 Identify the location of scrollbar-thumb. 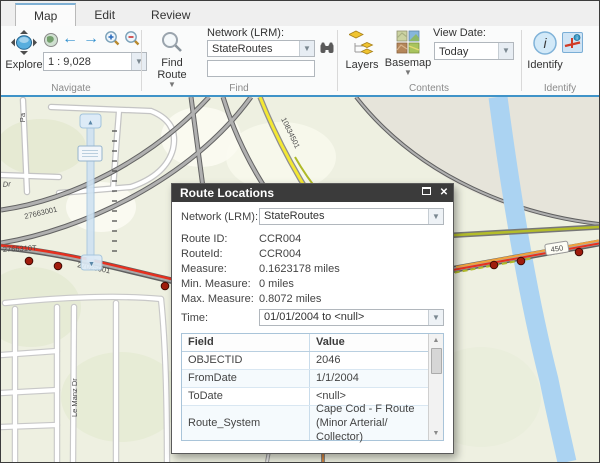
(436, 361).